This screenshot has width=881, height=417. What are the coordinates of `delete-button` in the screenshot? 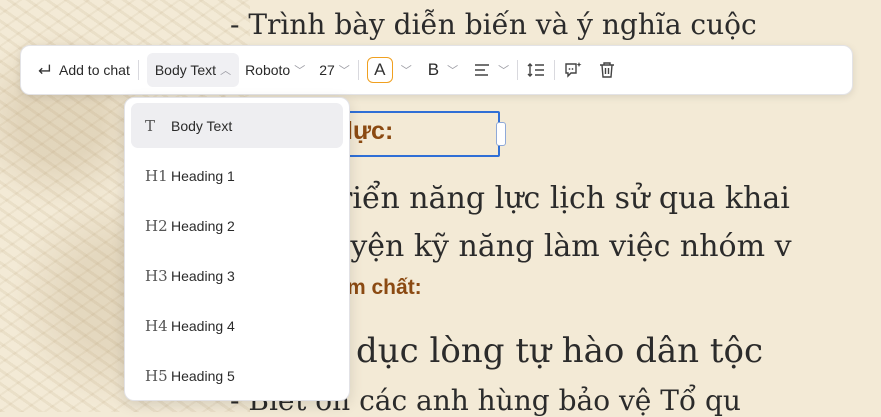 It's located at (607, 70).